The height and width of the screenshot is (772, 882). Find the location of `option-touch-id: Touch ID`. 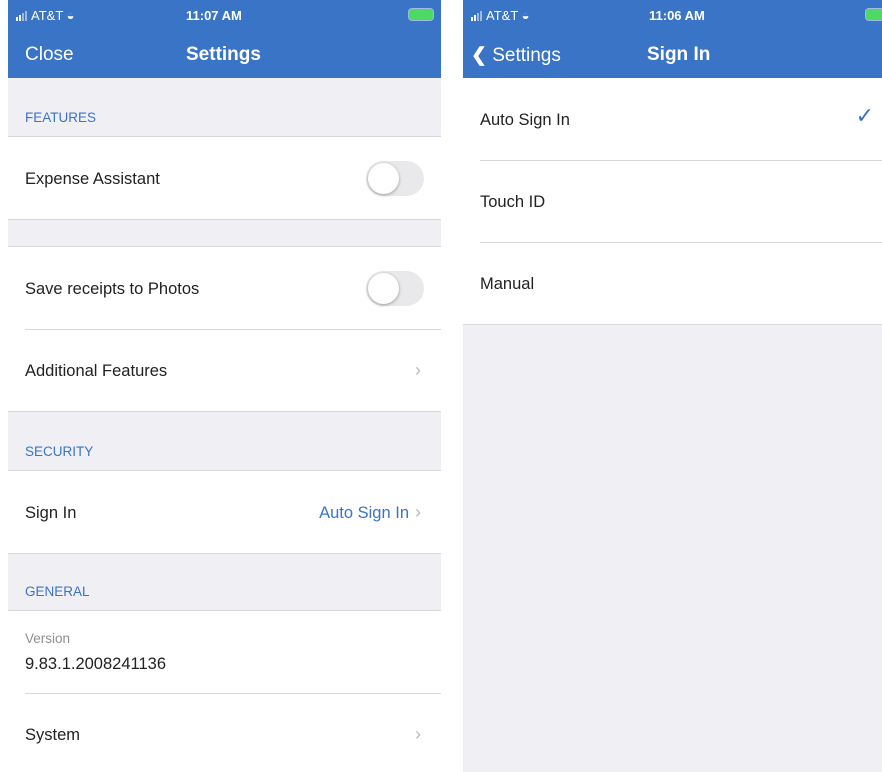

option-touch-id: Touch ID is located at coordinates (672, 201).